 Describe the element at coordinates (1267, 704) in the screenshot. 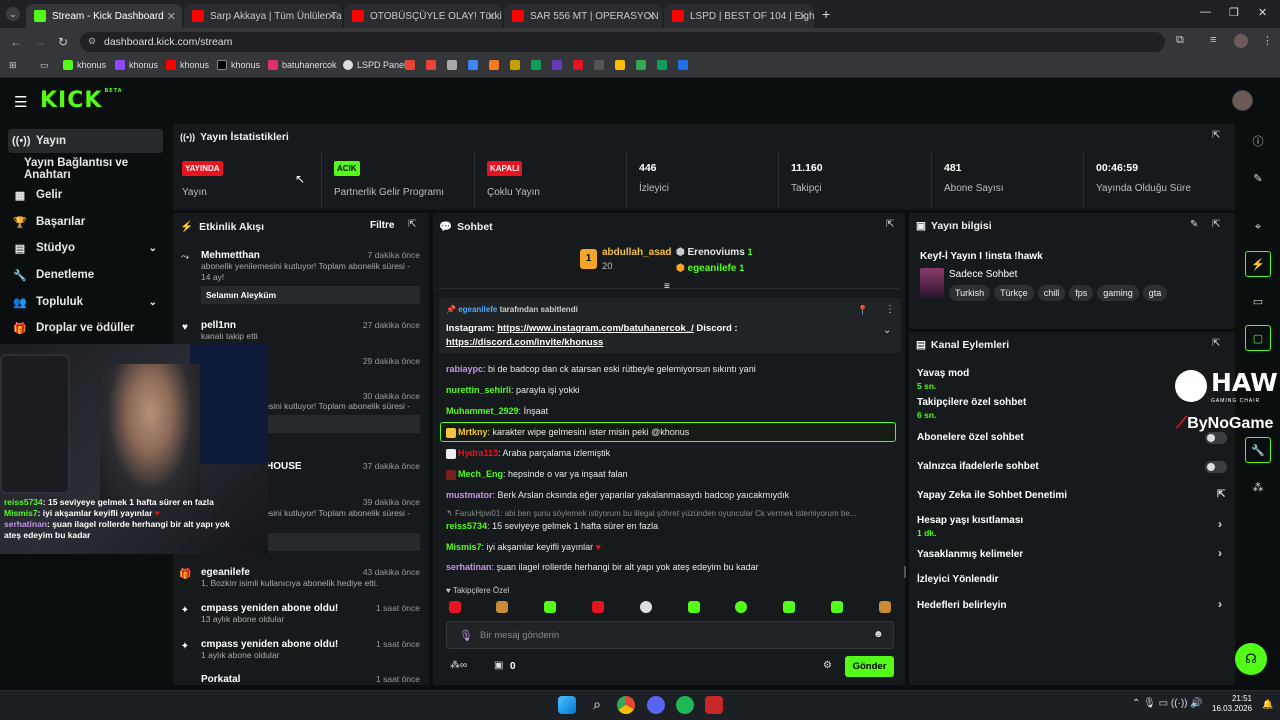

I see `notification-icon: 🔔` at that location.